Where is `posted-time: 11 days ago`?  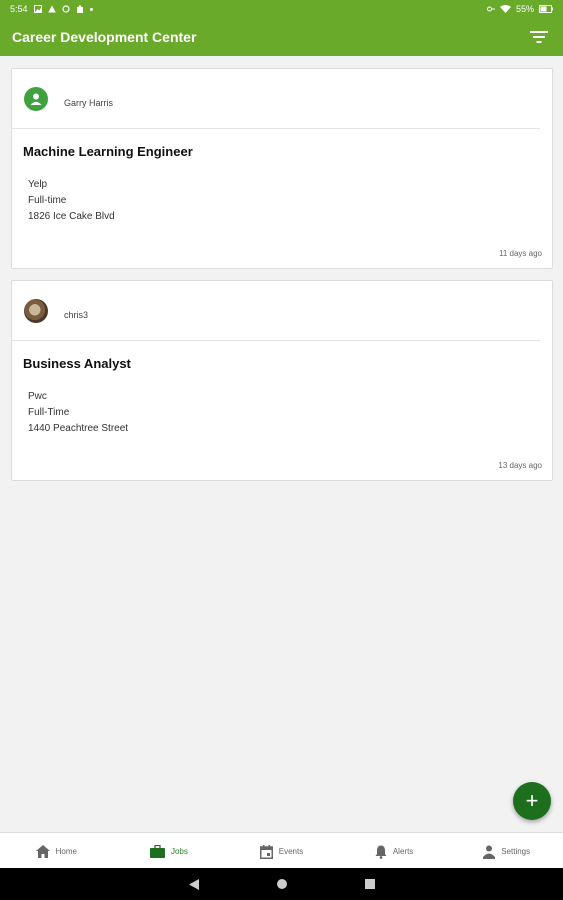
posted-time: 11 days ago is located at coordinates (520, 253).